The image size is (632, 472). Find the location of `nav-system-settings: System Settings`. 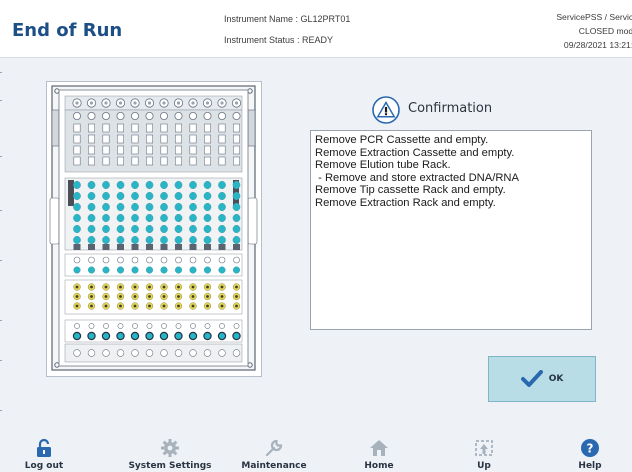

nav-system-settings: System Settings is located at coordinates (170, 452).